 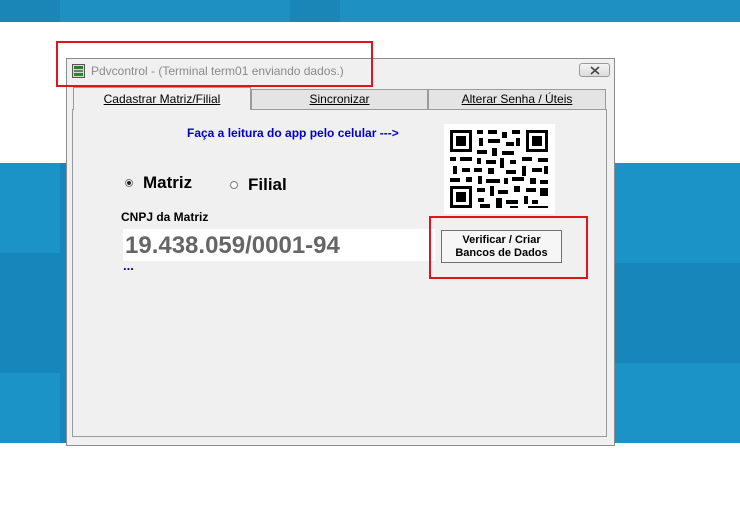 What do you see at coordinates (279, 245) in the screenshot?
I see `cnpj-input` at bounding box center [279, 245].